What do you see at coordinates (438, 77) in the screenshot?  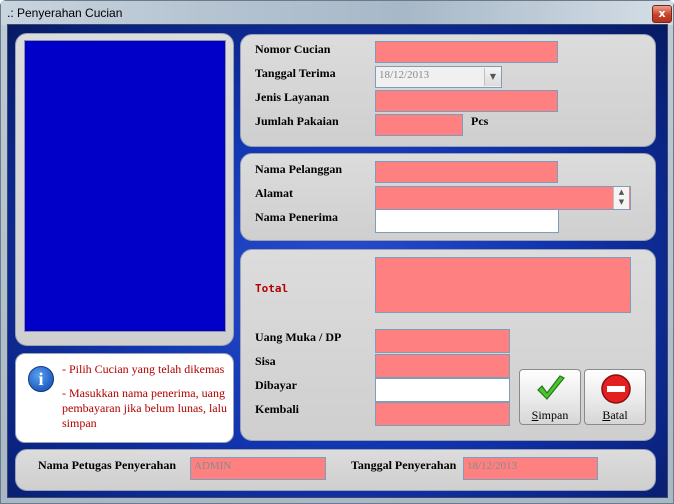 I see `tanggal-terima-field: 18/12/2013` at bounding box center [438, 77].